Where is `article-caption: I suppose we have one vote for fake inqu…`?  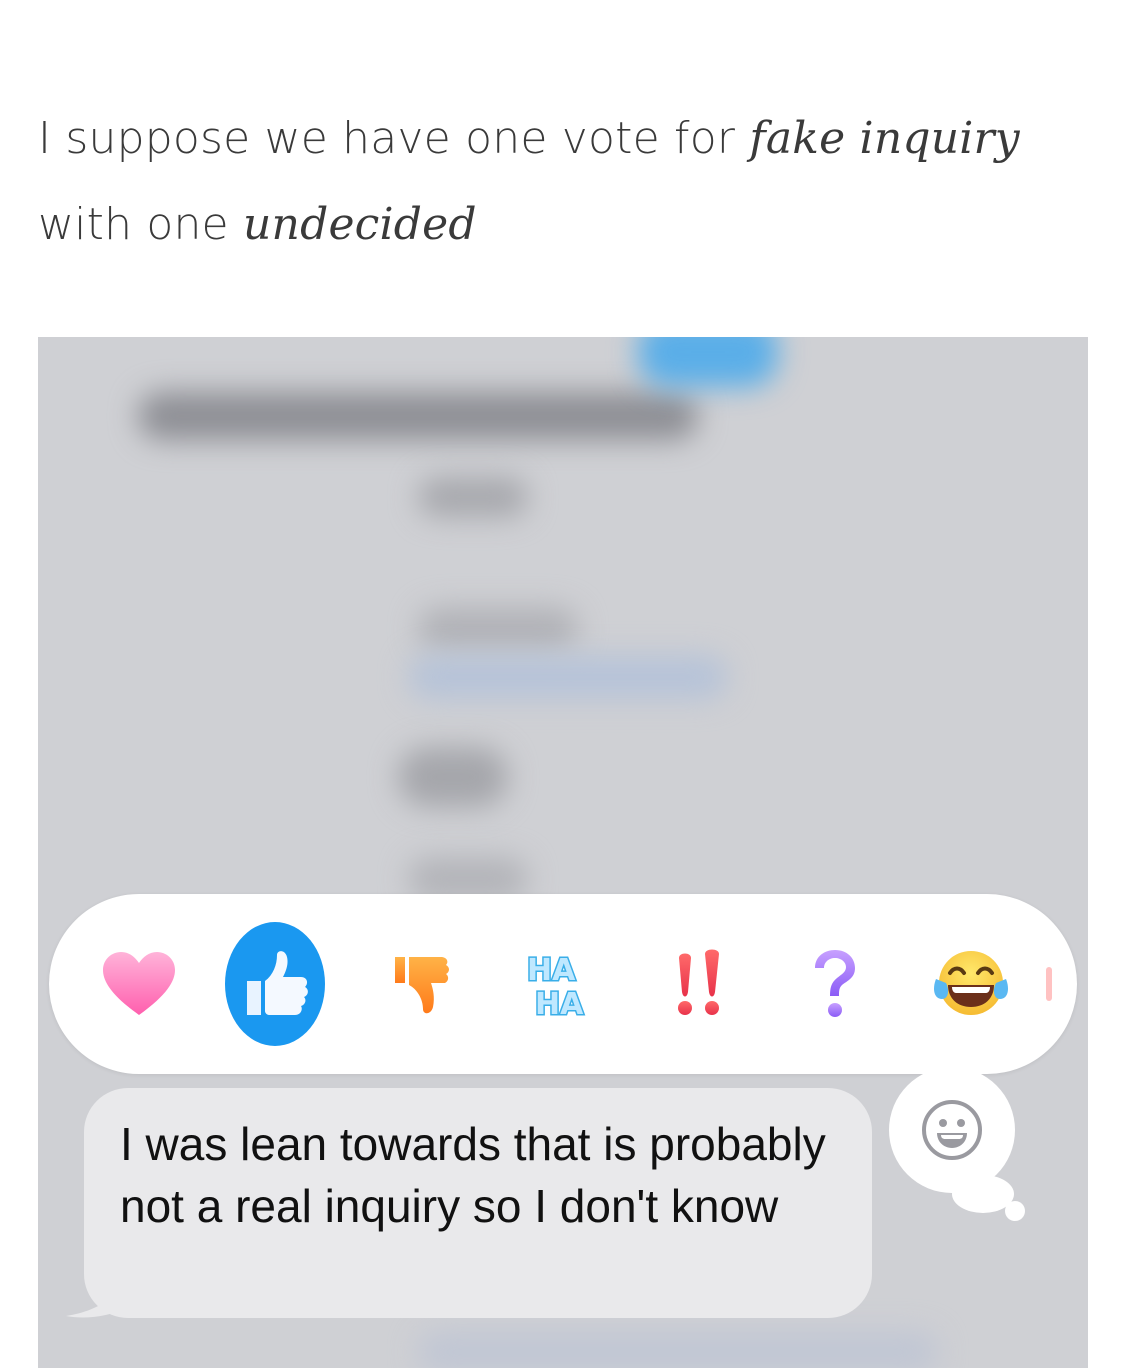 article-caption: I suppose we have one vote for fake inqu… is located at coordinates (563, 182).